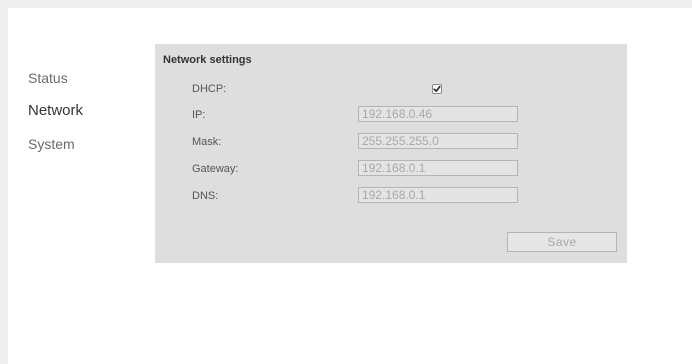  I want to click on dhcp-label: DHCP:, so click(209, 89).